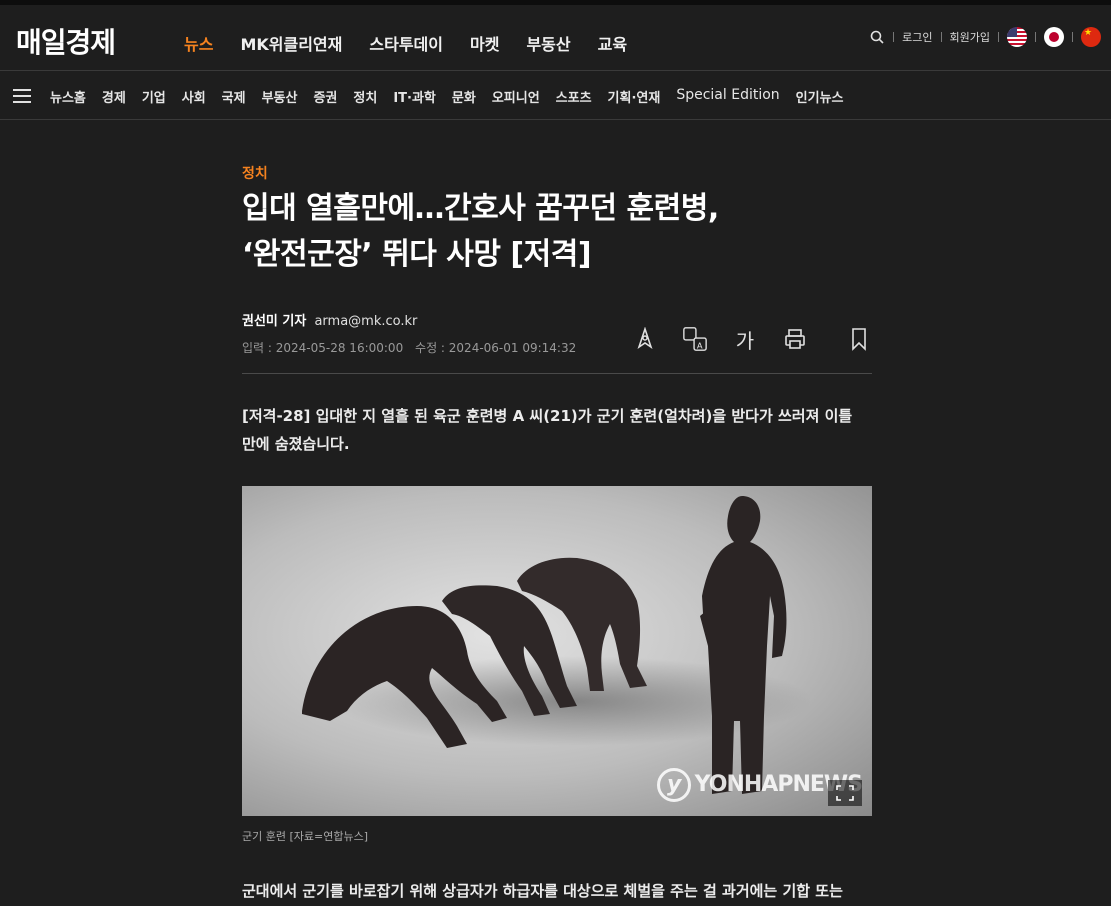 The image size is (1111, 906). What do you see at coordinates (484, 43) in the screenshot?
I see `nav-market: 마켓` at bounding box center [484, 43].